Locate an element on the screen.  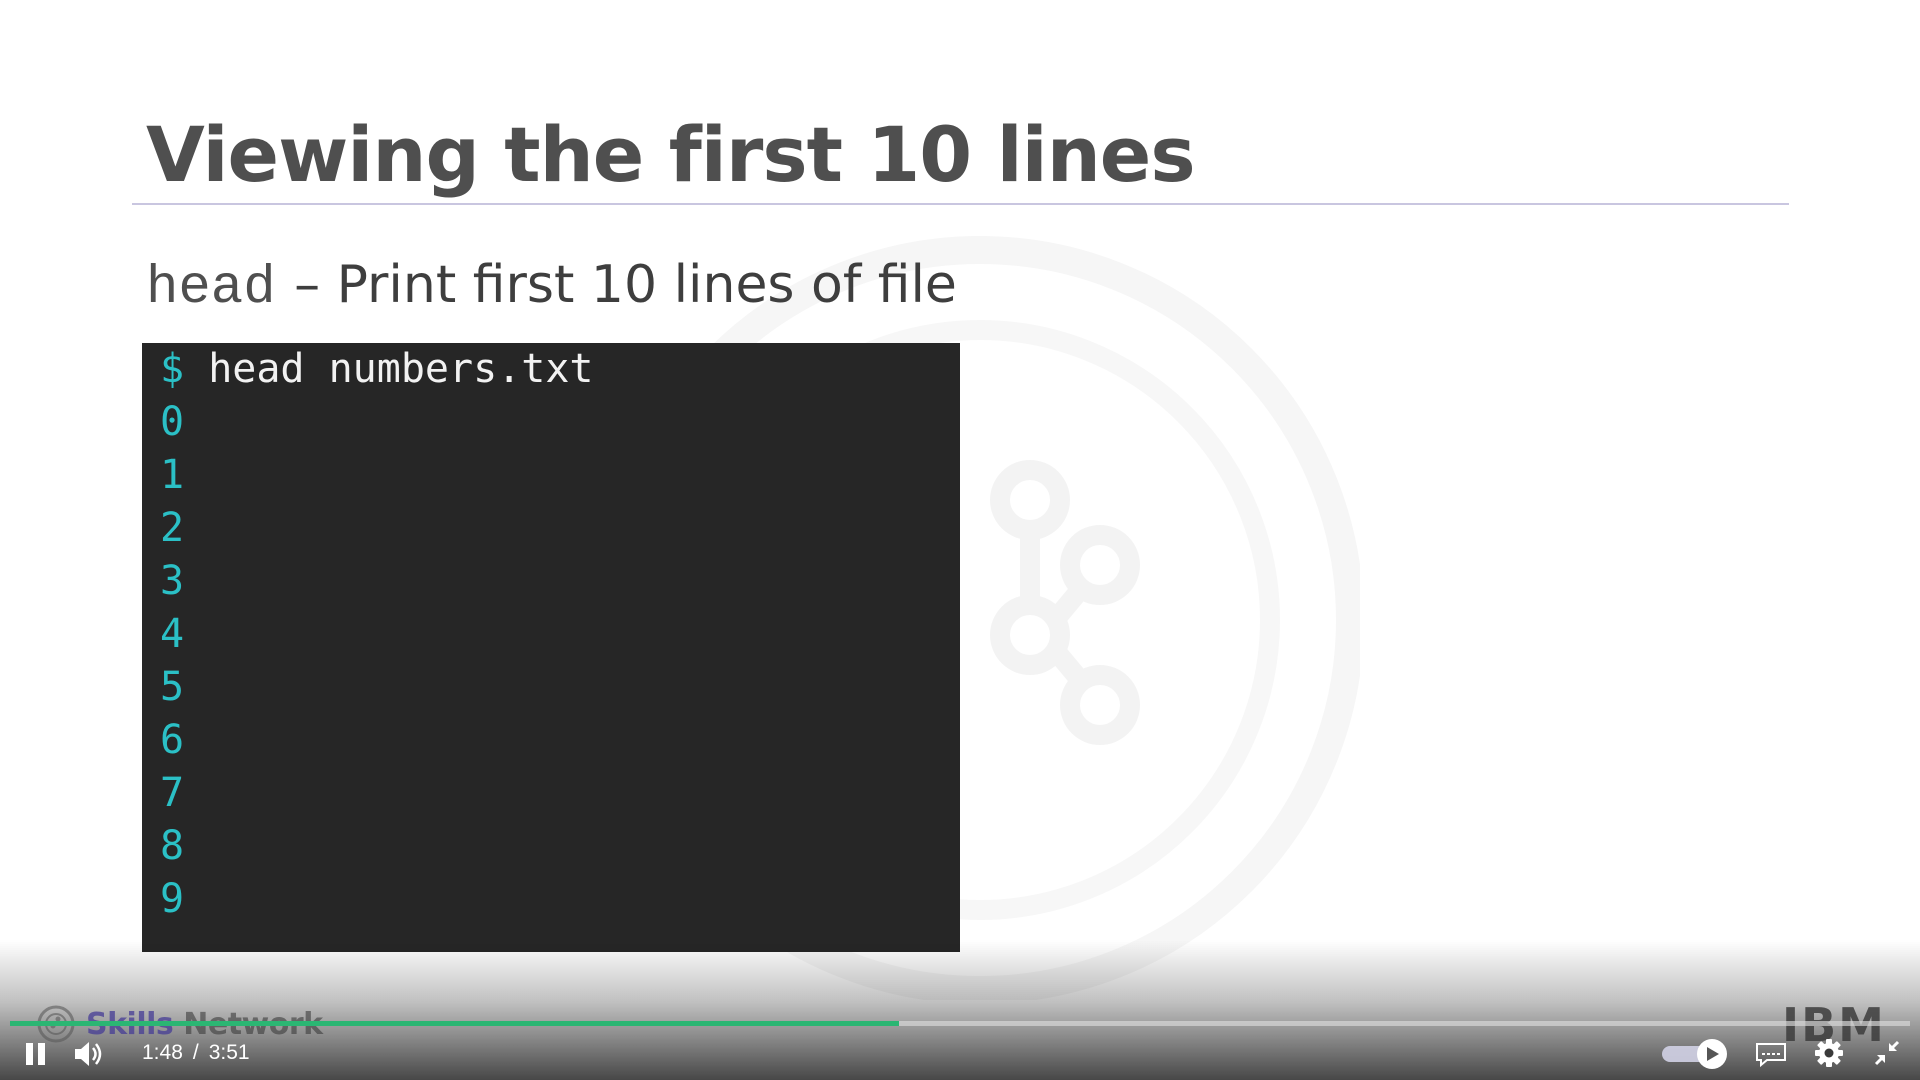
exit-fullscreen-icon is located at coordinates (1887, 1053).